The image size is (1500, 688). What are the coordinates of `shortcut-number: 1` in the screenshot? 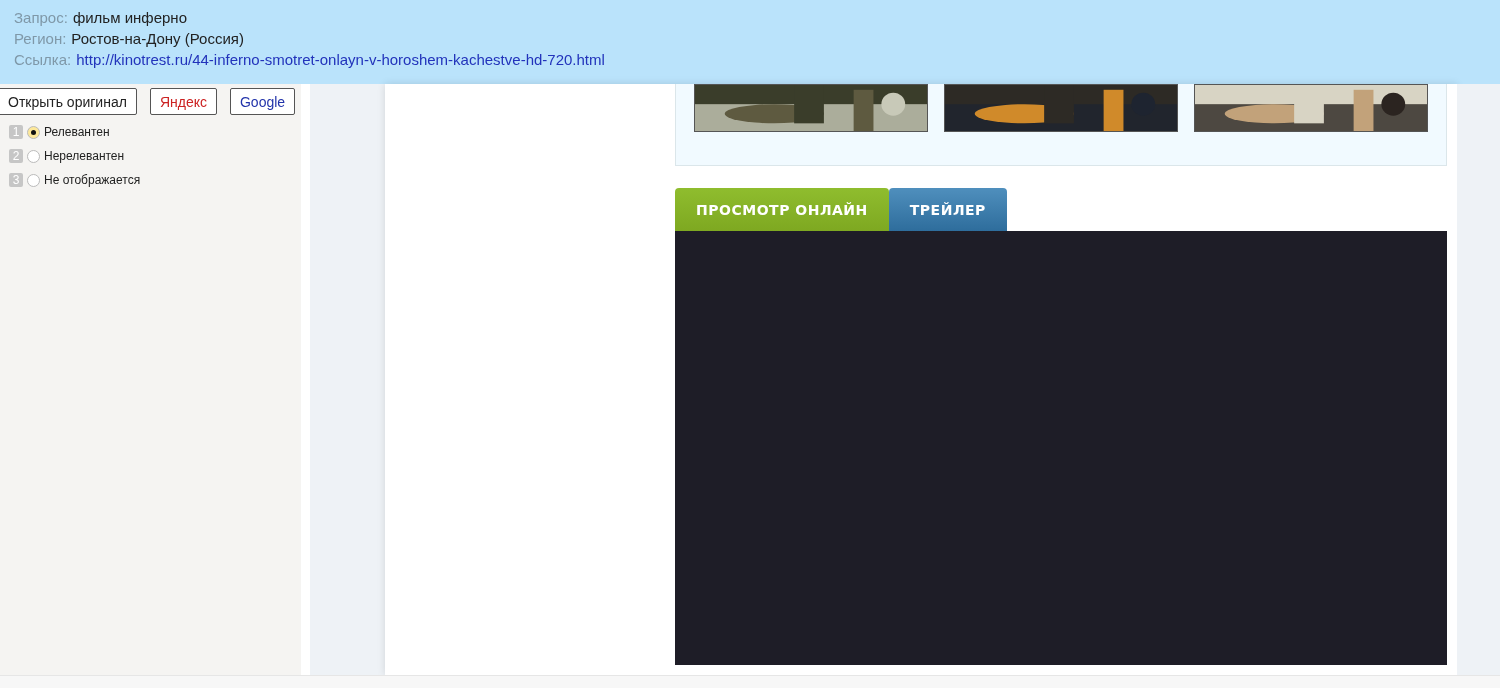 It's located at (16, 132).